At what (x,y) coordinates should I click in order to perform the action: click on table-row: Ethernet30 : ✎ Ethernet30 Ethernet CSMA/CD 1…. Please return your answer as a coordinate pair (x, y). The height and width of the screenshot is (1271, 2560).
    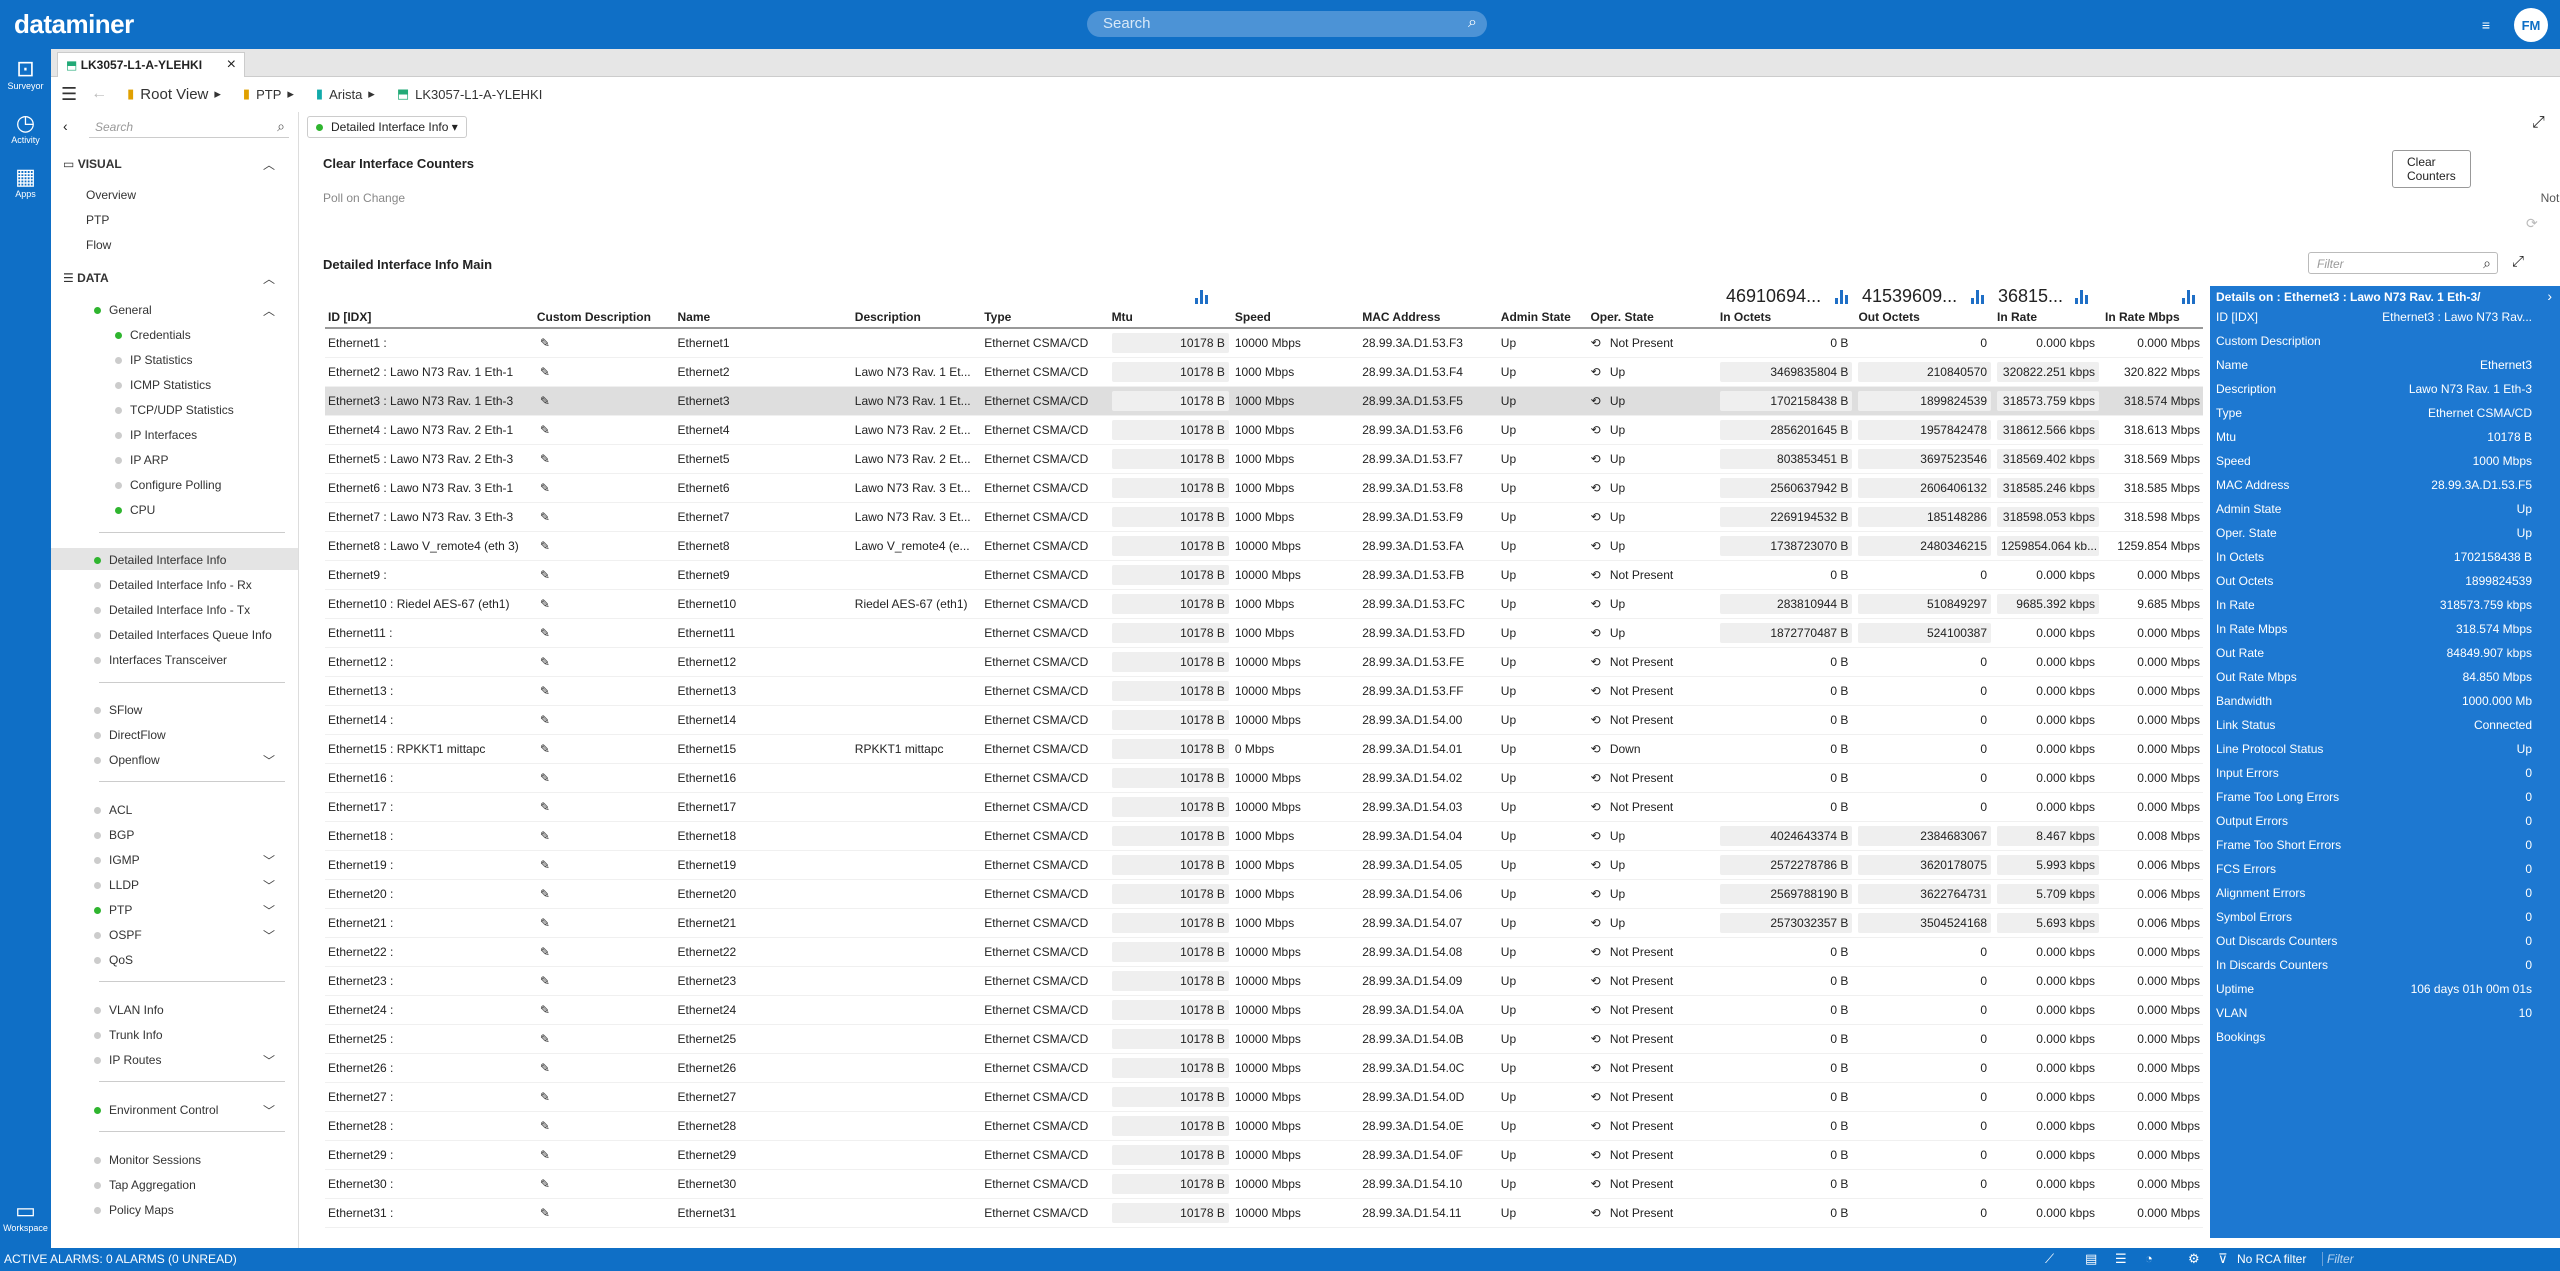
    Looking at the image, I should click on (1264, 1184).